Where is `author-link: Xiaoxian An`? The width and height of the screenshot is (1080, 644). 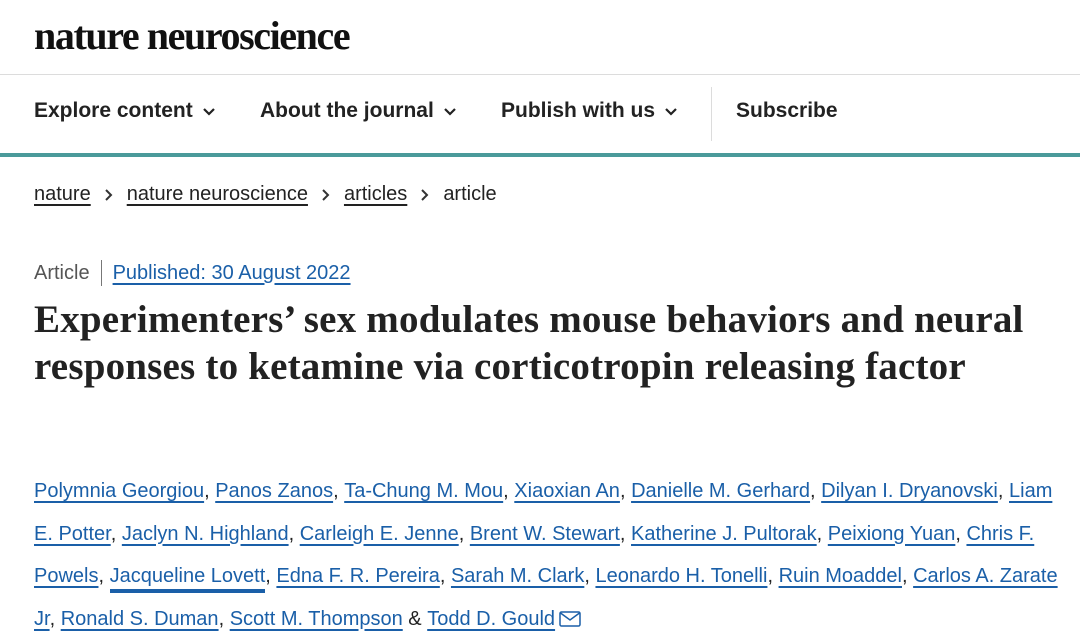
author-link: Xiaoxian An is located at coordinates (567, 491).